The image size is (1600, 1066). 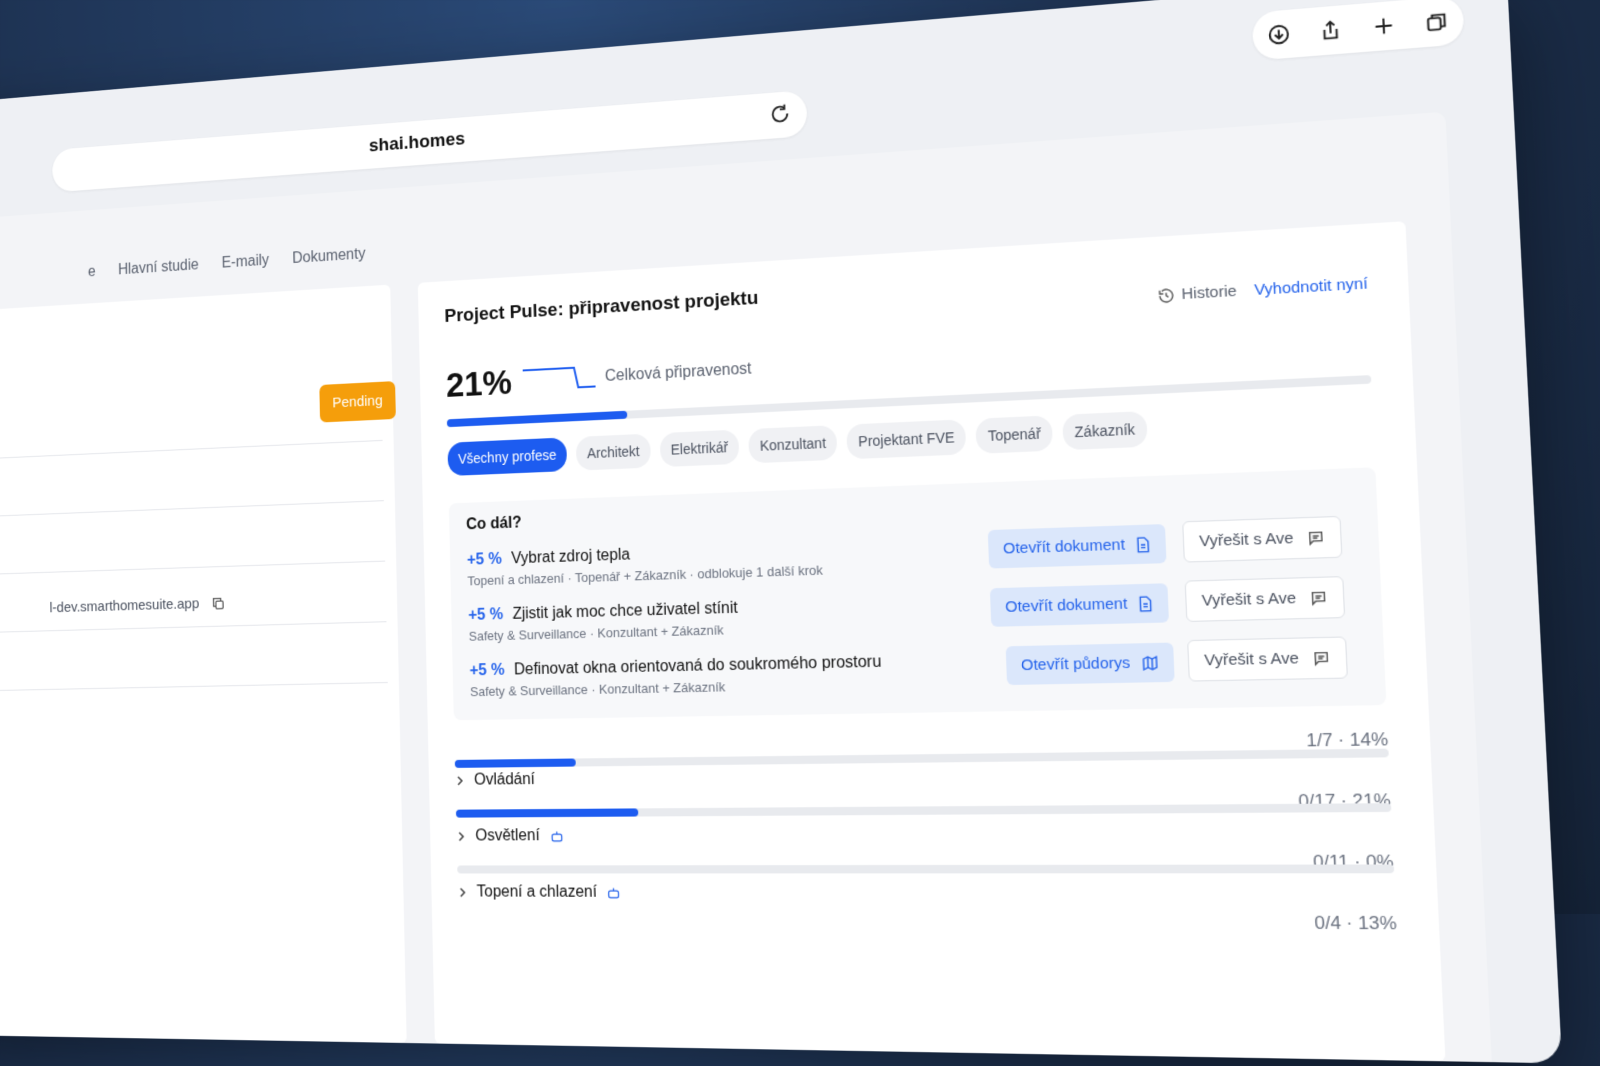 What do you see at coordinates (507, 836) in the screenshot?
I see `section-name: Osvětlení` at bounding box center [507, 836].